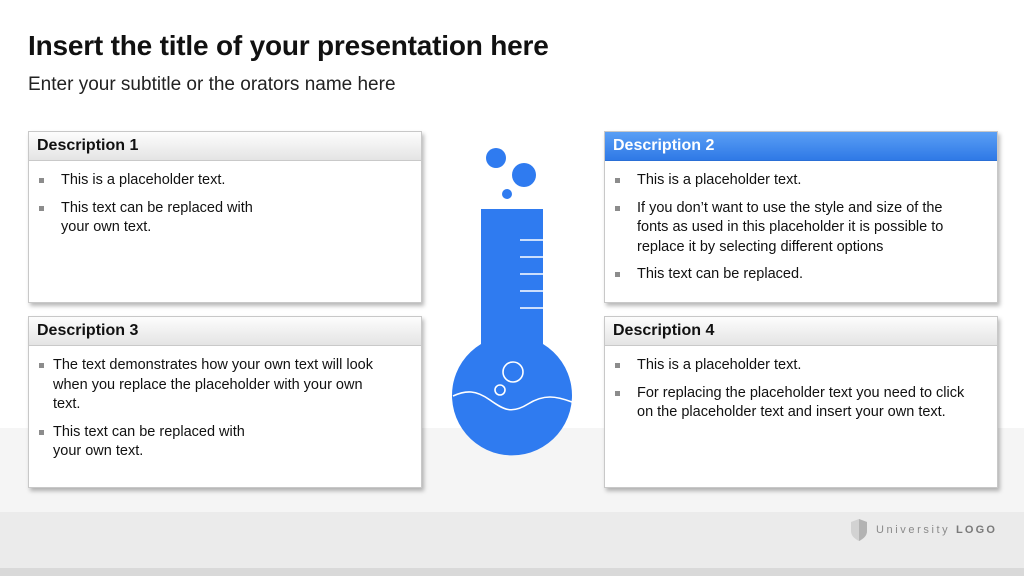 The image size is (1024, 576). What do you see at coordinates (800, 275) in the screenshot?
I see `list-item: This text can be replaced.` at bounding box center [800, 275].